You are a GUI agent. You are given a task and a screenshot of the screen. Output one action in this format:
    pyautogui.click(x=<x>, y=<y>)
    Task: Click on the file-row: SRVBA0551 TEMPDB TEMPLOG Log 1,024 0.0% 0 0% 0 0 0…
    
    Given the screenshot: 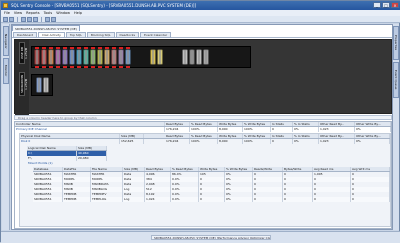 What is the action you would take?
    pyautogui.click(x=211, y=199)
    